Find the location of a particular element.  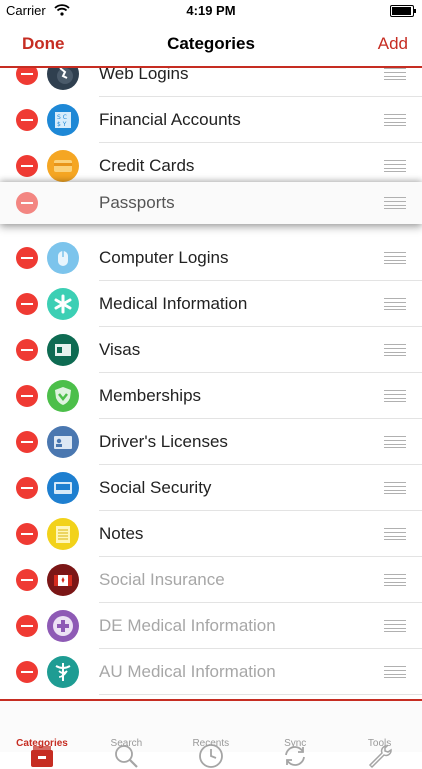

tab-recents: Recents is located at coordinates (211, 734).